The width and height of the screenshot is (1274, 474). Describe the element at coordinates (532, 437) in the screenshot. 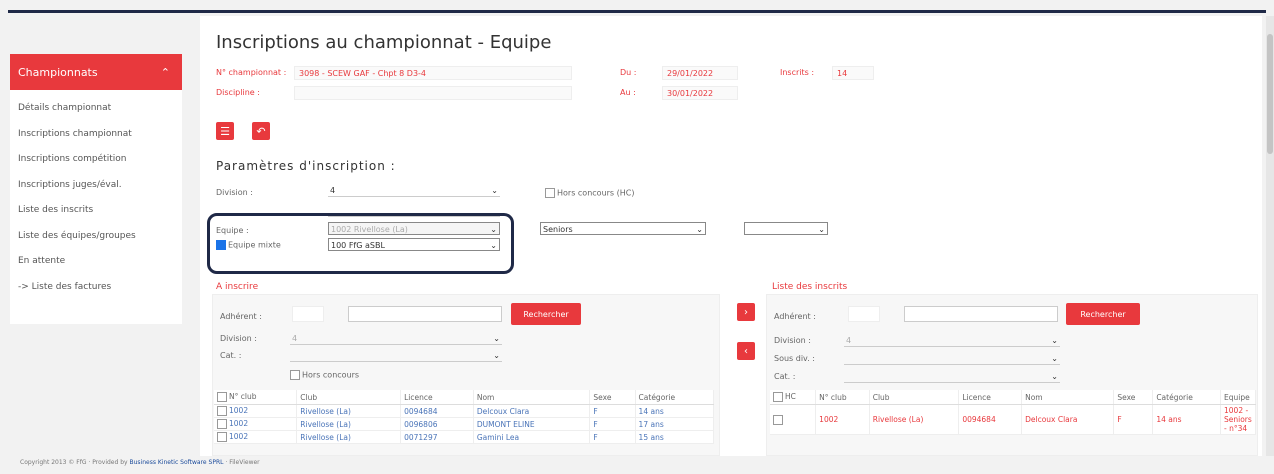

I see `cell-nom: Gamini Lea` at that location.